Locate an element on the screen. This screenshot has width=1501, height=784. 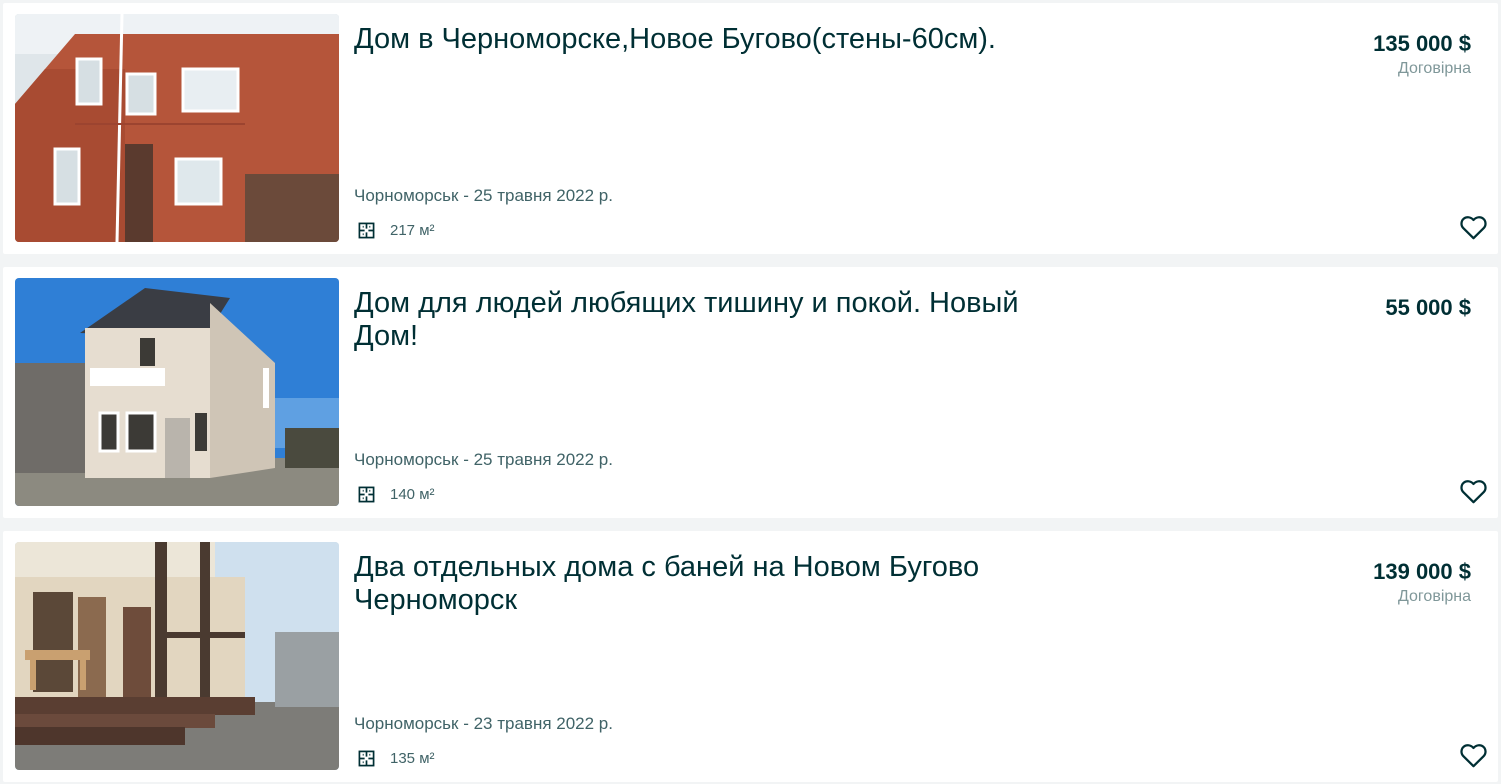
listing-price: 135 000 $ is located at coordinates (1422, 43).